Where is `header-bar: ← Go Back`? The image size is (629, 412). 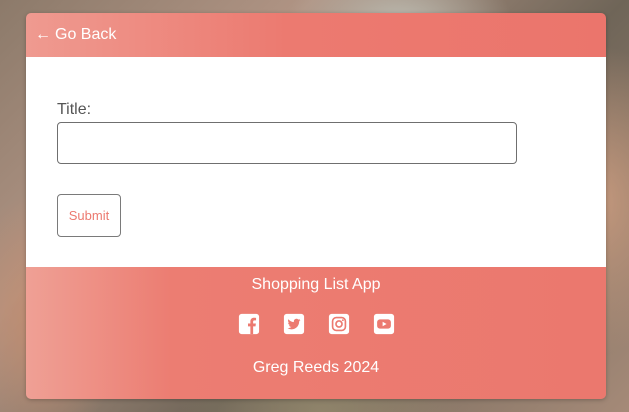
header-bar: ← Go Back is located at coordinates (316, 35).